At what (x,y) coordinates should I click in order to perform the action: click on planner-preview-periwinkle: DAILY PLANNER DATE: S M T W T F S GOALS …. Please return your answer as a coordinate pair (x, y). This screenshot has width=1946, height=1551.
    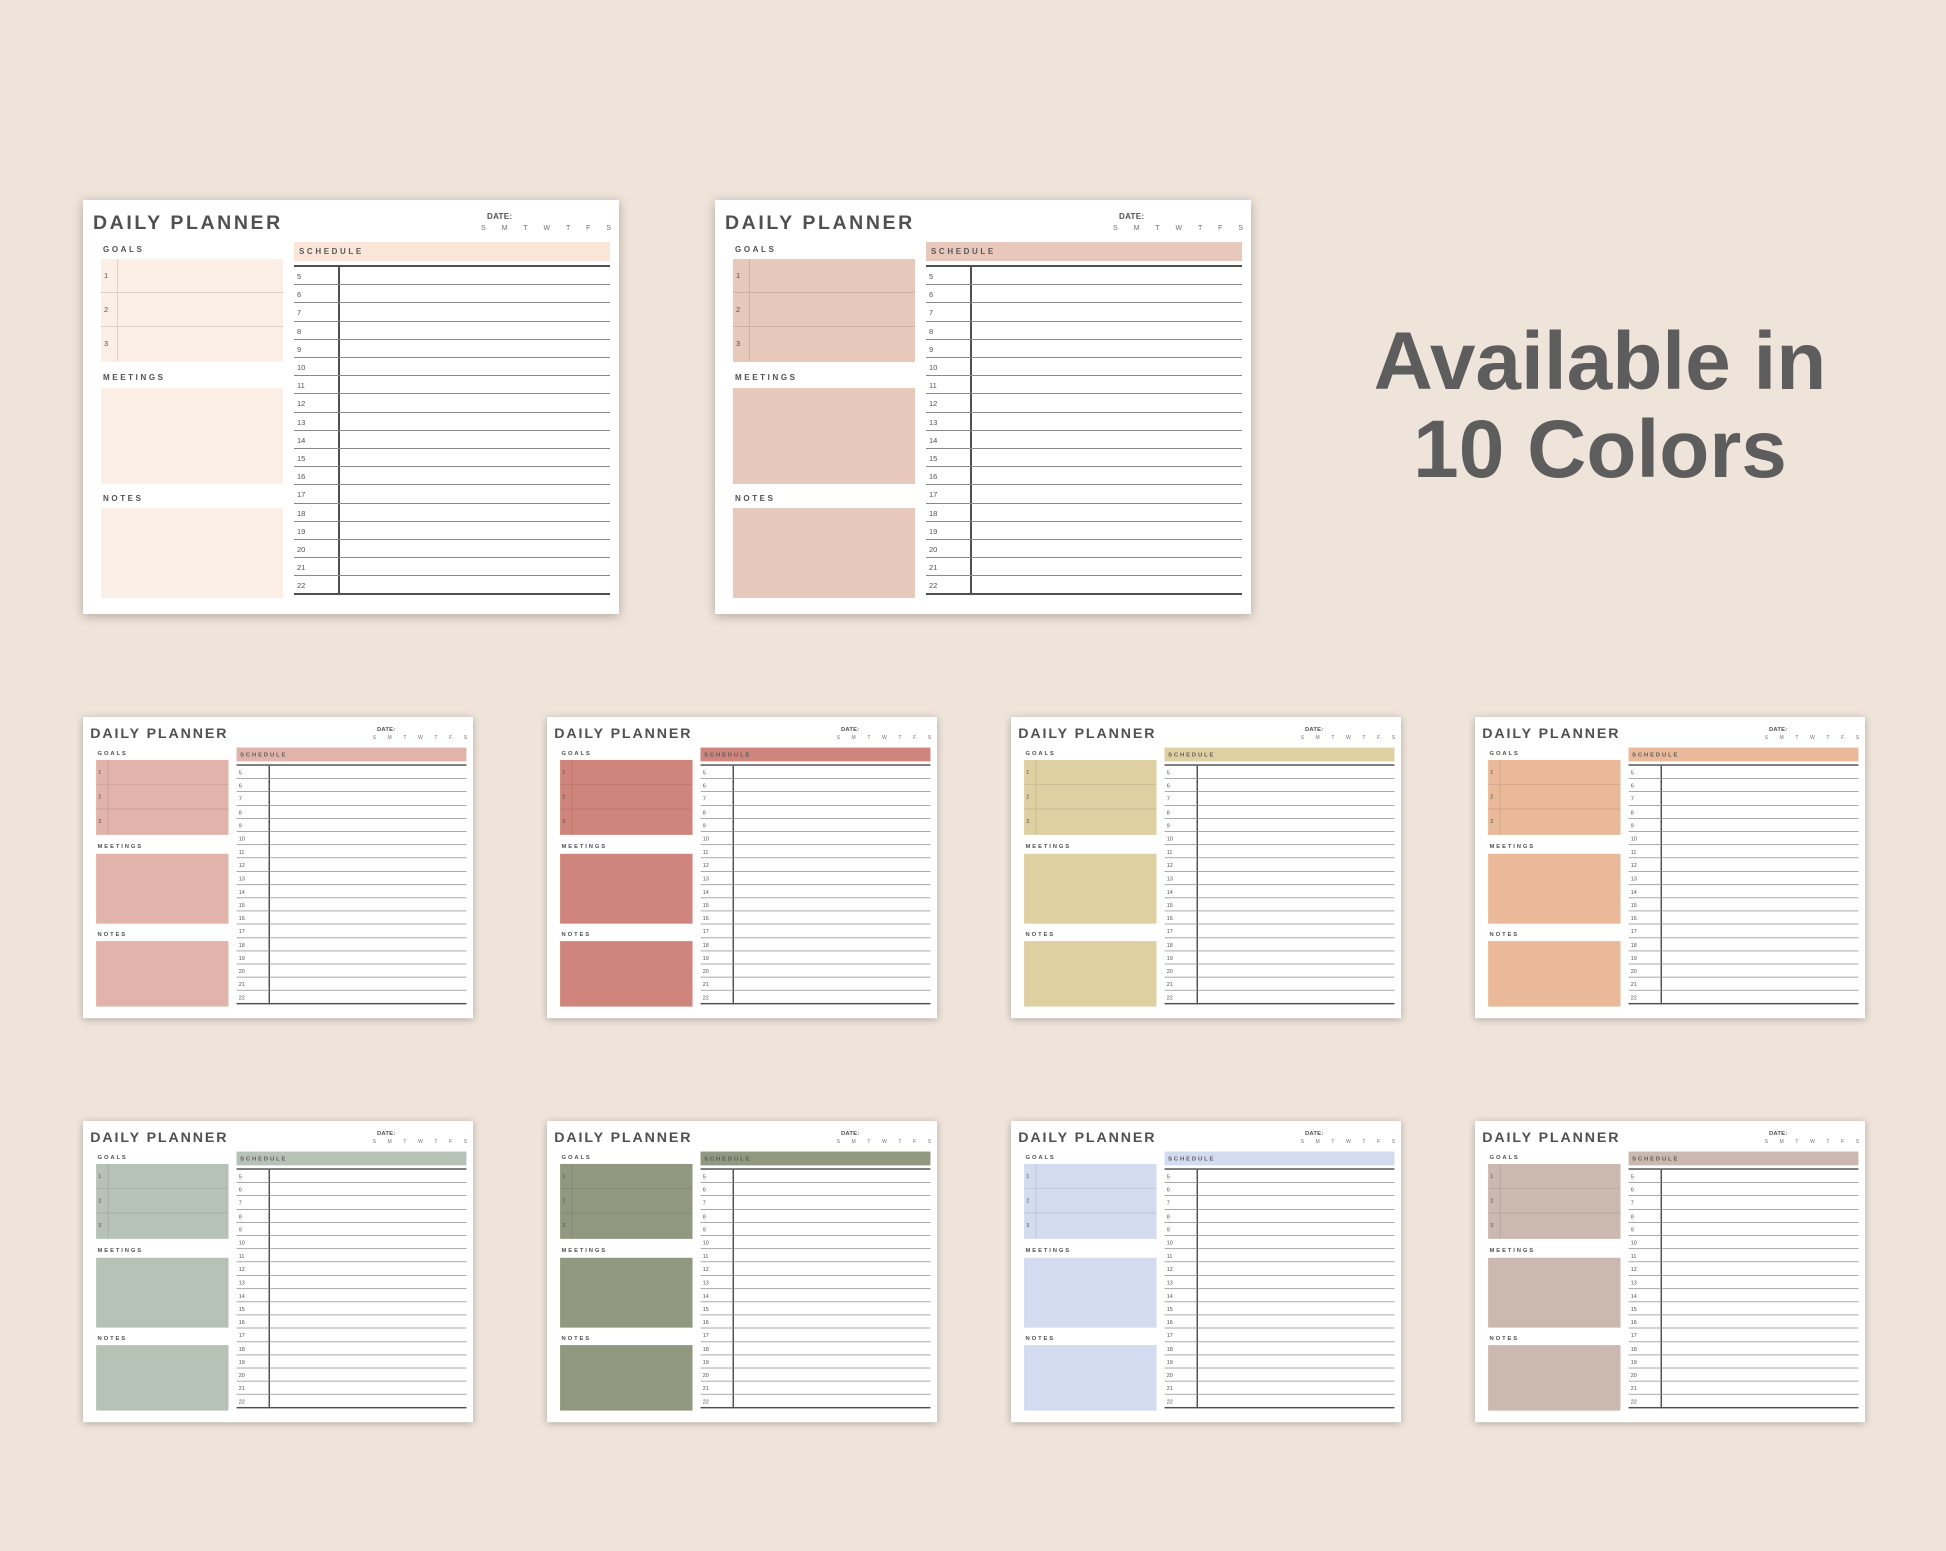
    Looking at the image, I should click on (1206, 1272).